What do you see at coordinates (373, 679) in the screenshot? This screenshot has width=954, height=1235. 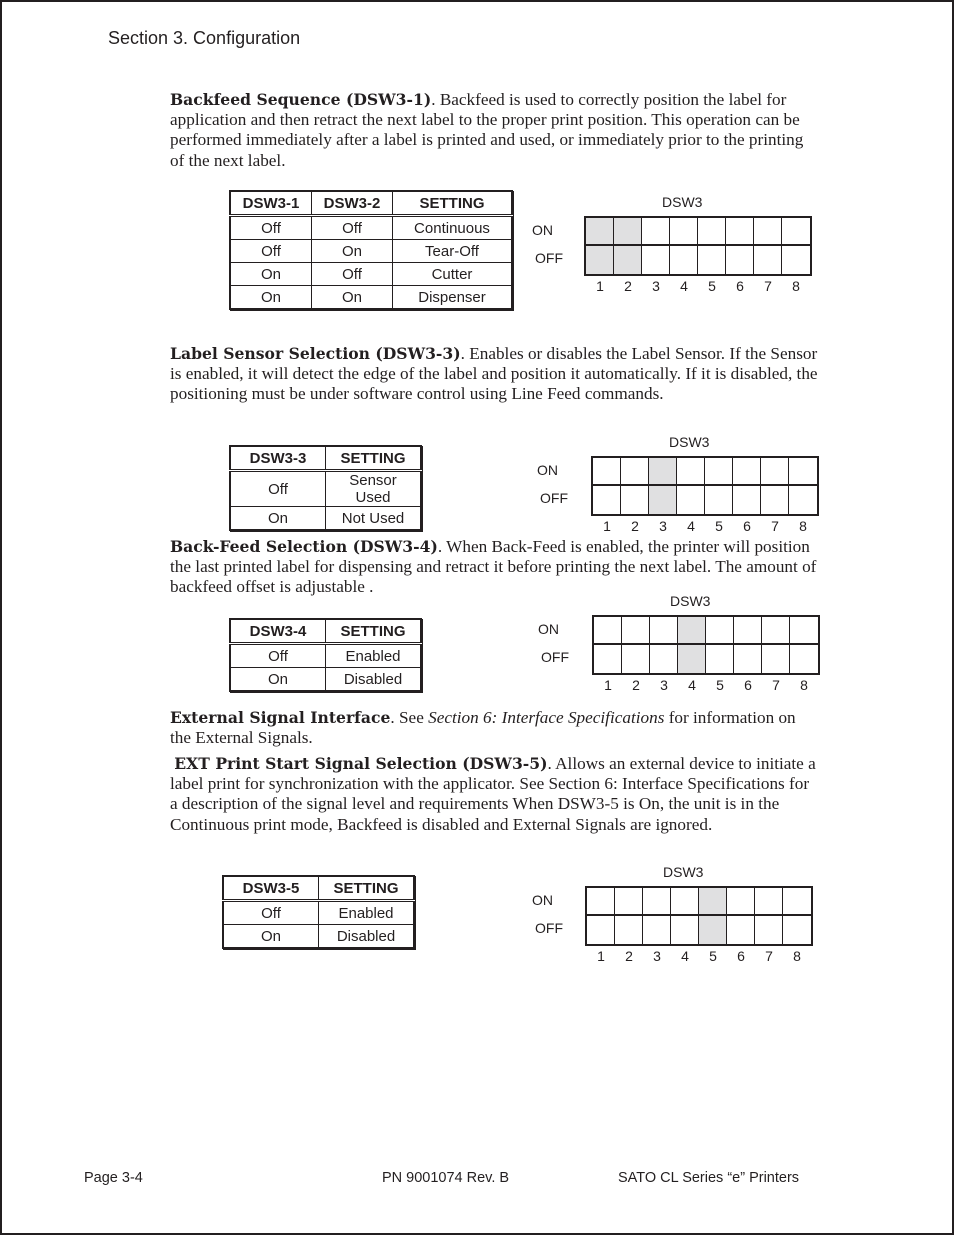 I see `table-cell: Disabled` at bounding box center [373, 679].